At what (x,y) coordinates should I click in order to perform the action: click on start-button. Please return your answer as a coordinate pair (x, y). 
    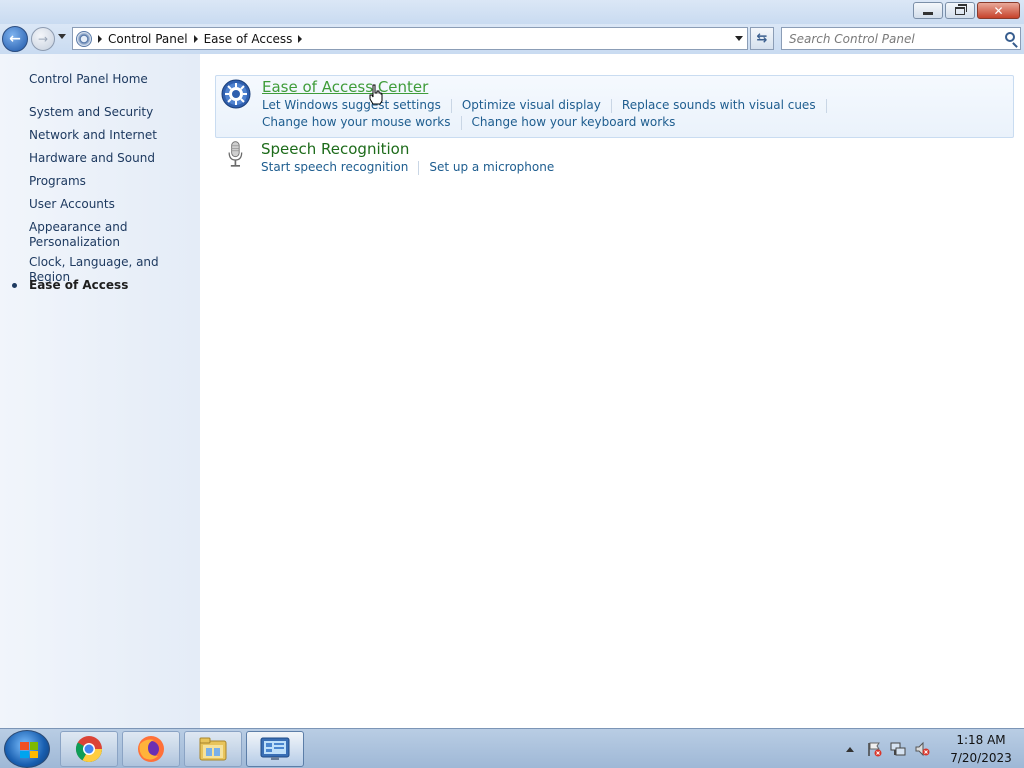
    Looking at the image, I should click on (27, 749).